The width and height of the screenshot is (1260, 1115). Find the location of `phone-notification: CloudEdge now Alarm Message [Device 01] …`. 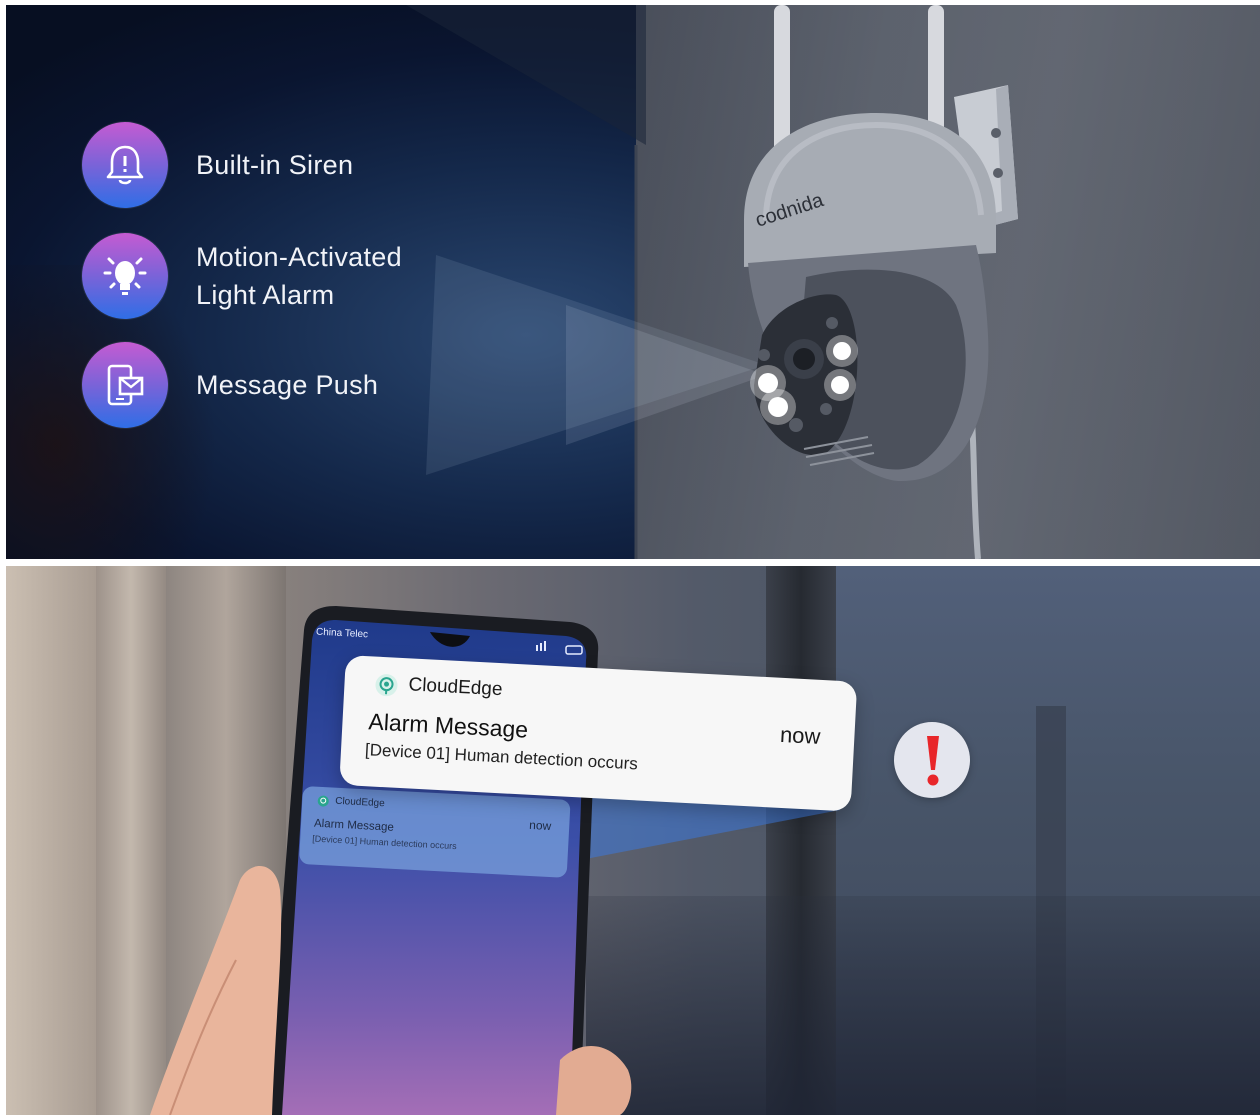

phone-notification: CloudEdge now Alarm Message [Device 01] … is located at coordinates (434, 832).